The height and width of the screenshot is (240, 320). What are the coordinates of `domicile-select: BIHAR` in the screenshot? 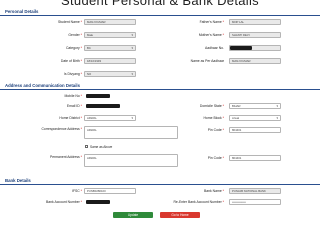 It's located at (255, 106).